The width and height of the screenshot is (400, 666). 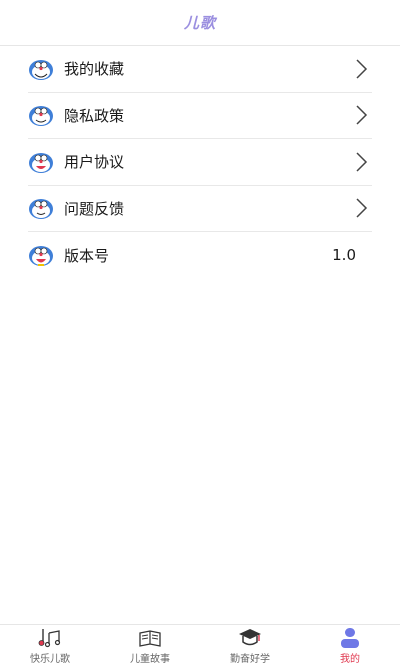 What do you see at coordinates (87, 255) in the screenshot?
I see `menu-item-label: 版本号` at bounding box center [87, 255].